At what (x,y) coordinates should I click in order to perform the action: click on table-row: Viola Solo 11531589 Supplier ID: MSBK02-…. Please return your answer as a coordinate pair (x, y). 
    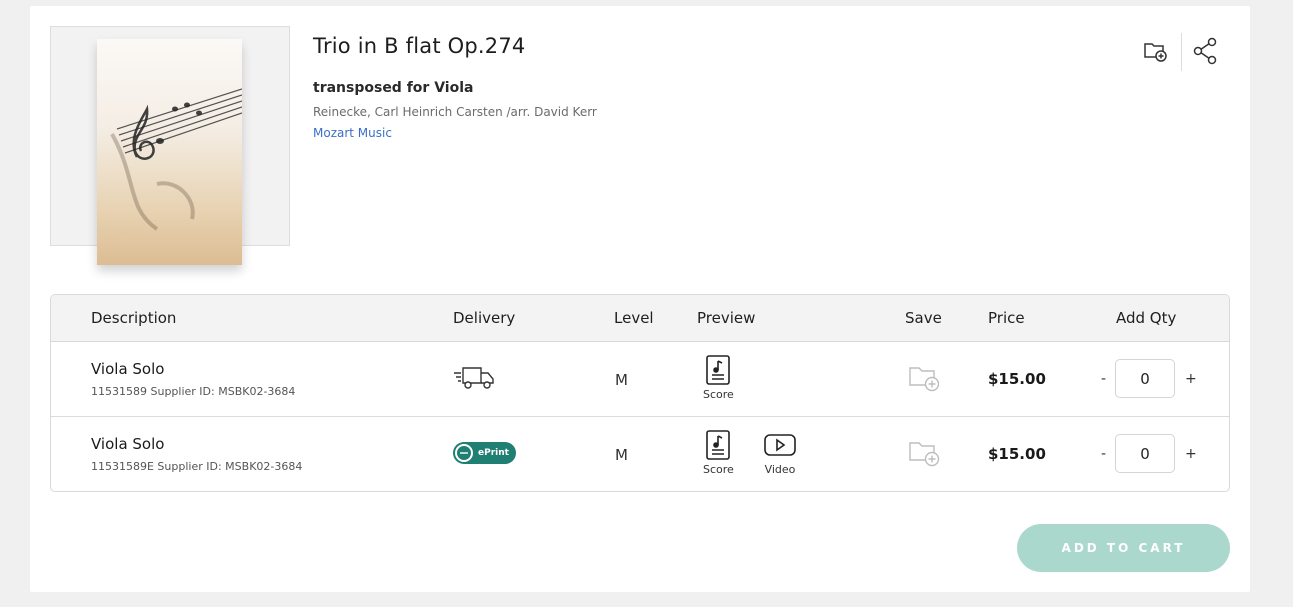
    Looking at the image, I should click on (640, 379).